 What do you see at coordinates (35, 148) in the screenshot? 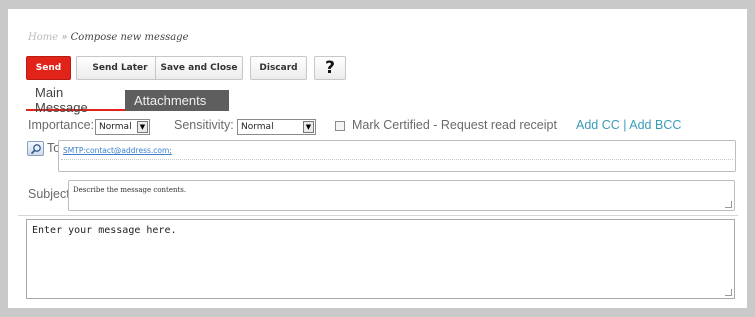
I see `magnifier-address-icon` at bounding box center [35, 148].